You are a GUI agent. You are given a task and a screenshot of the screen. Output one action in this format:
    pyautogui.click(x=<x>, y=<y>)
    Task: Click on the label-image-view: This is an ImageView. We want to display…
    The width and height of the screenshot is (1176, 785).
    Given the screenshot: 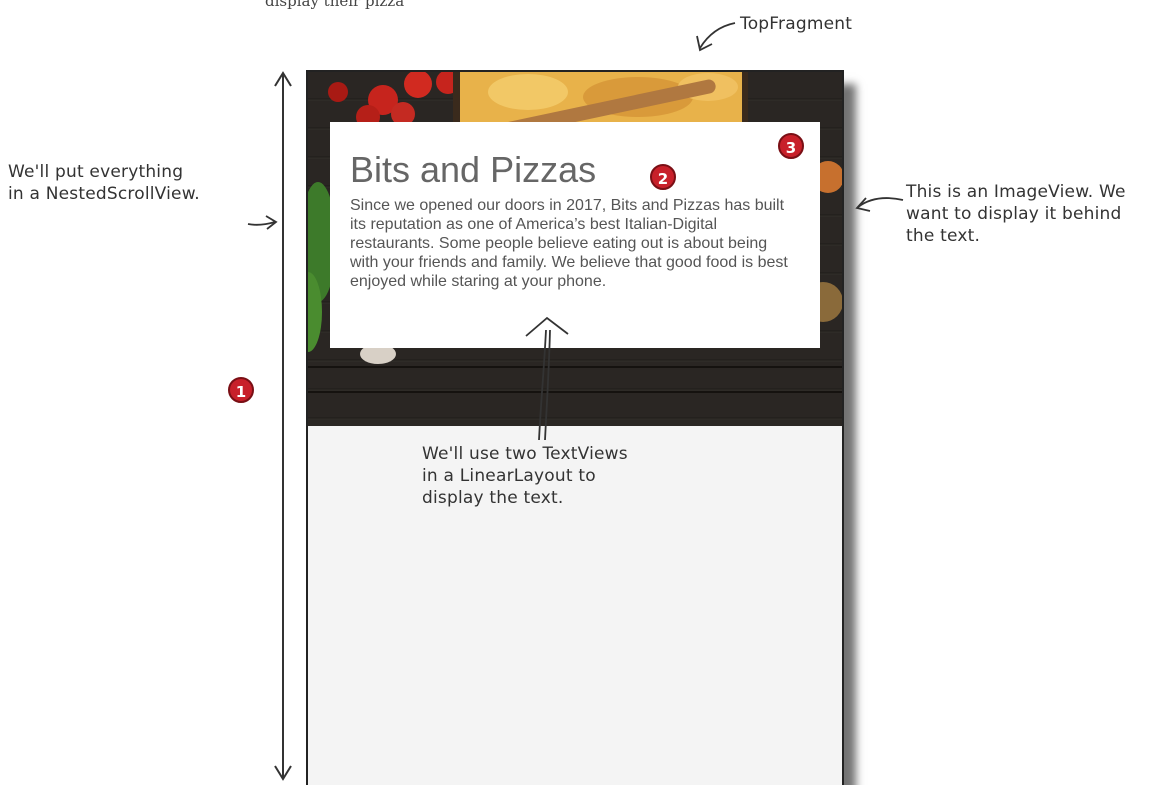 What is the action you would take?
    pyautogui.click(x=1016, y=214)
    